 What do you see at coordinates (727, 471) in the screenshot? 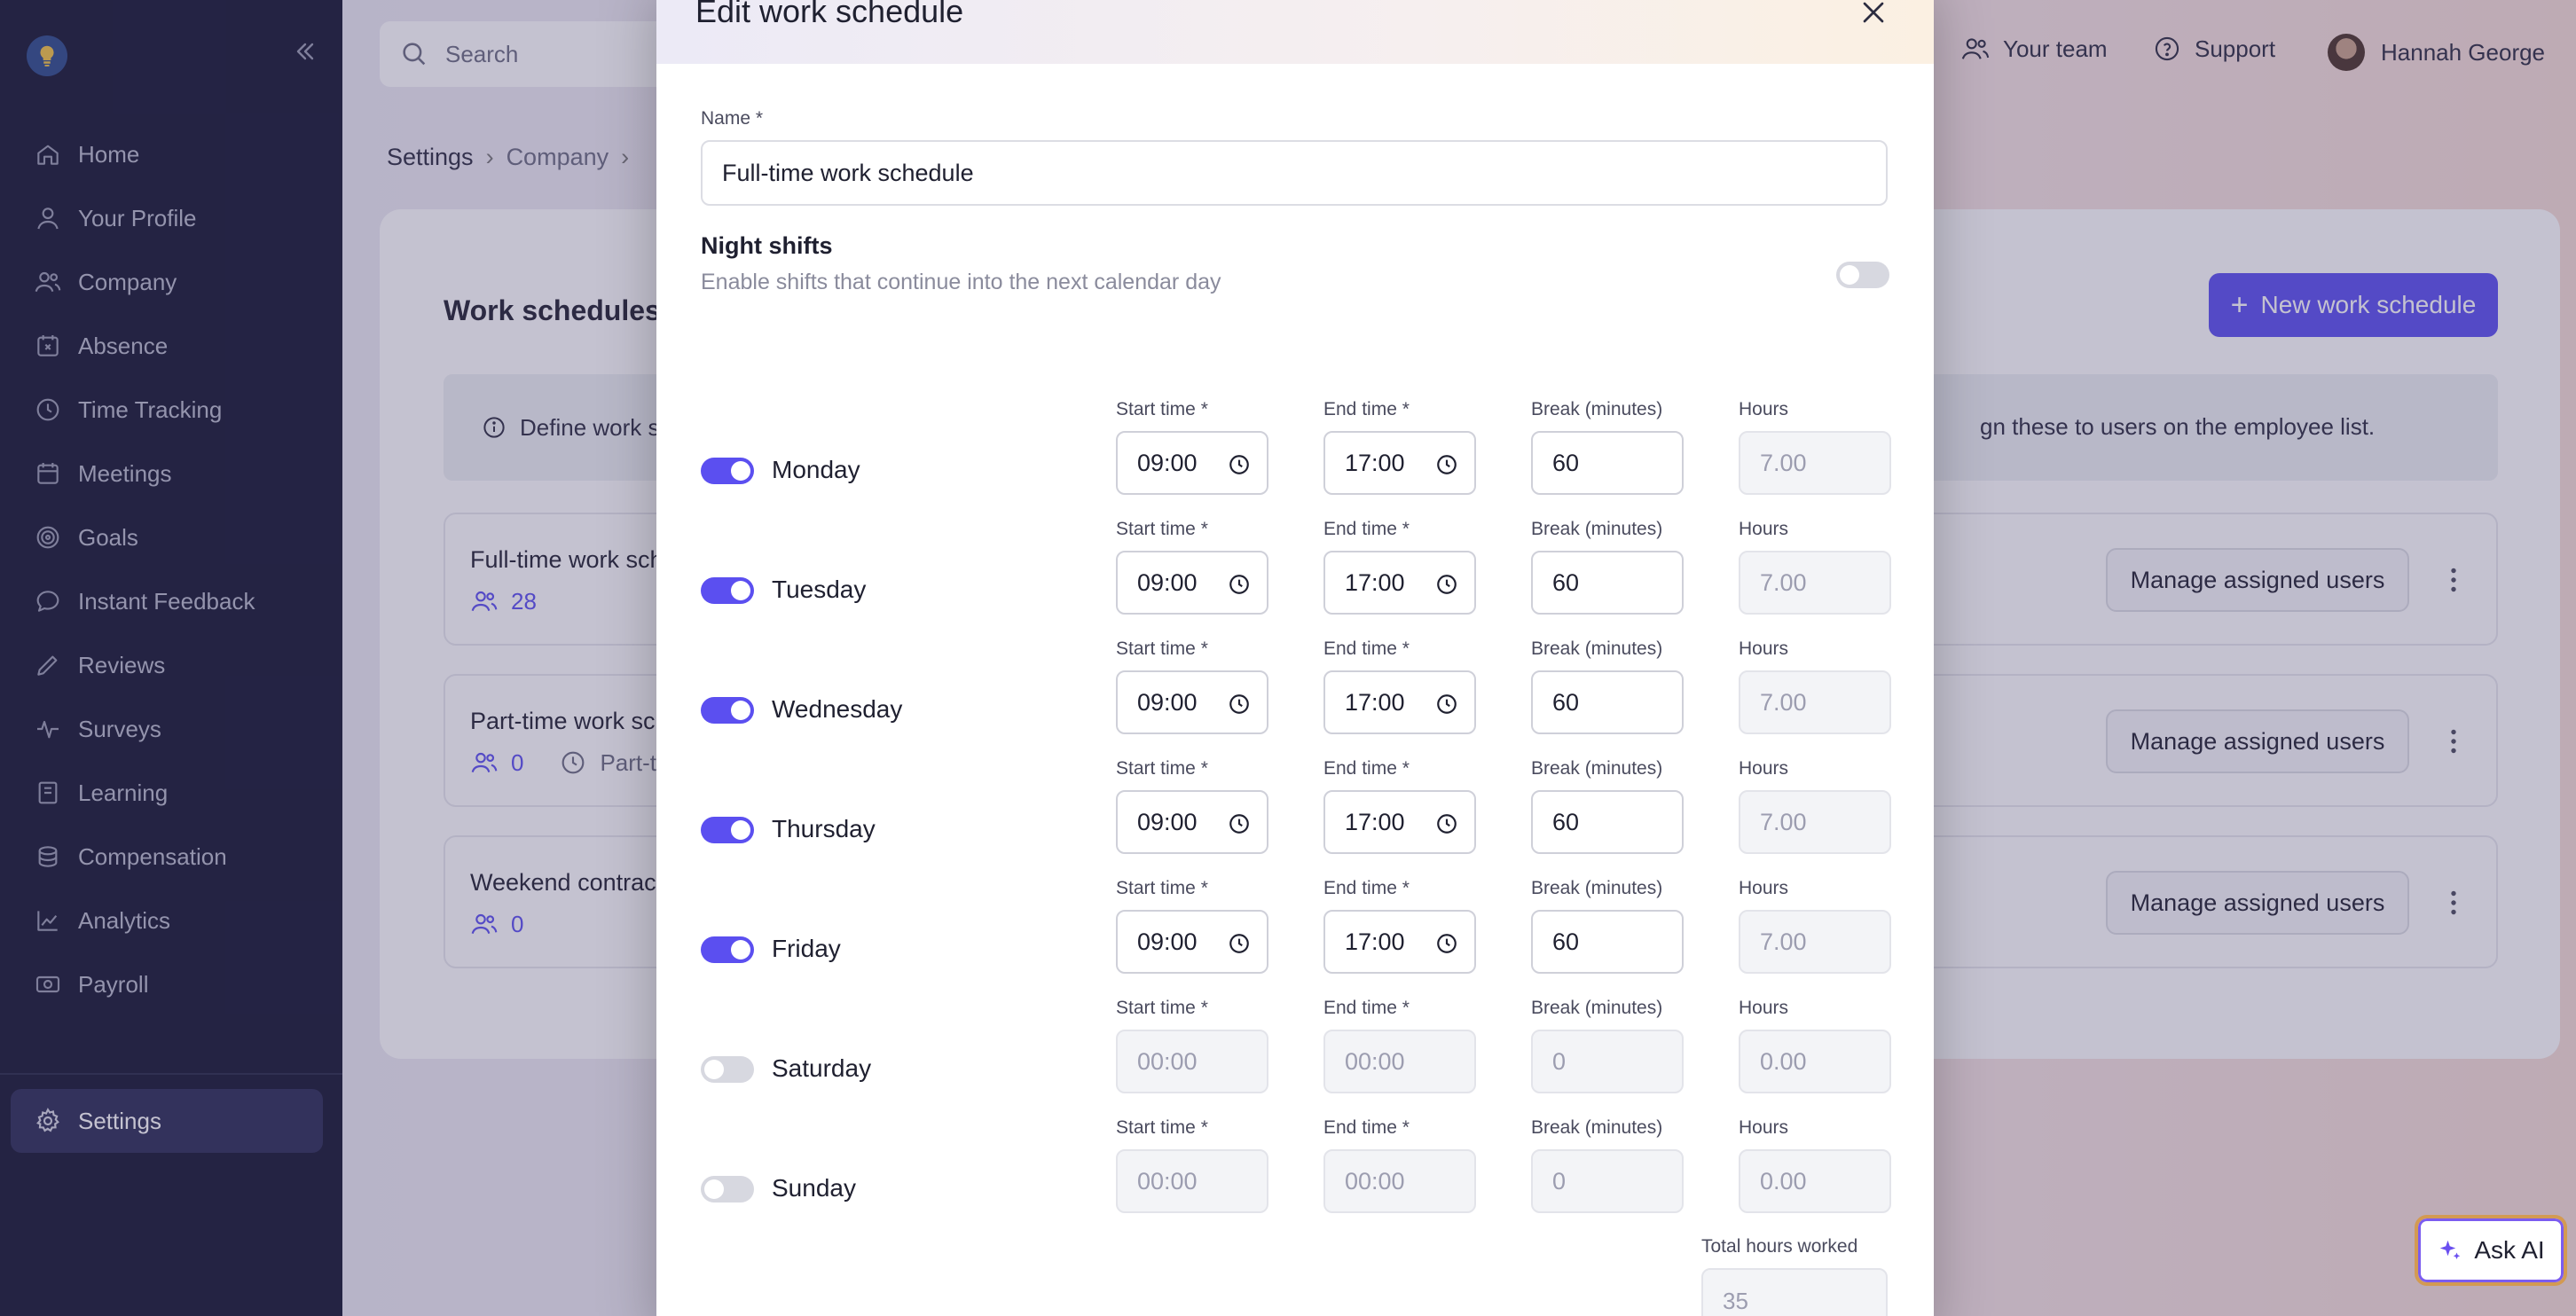
I see `monday-toggle` at bounding box center [727, 471].